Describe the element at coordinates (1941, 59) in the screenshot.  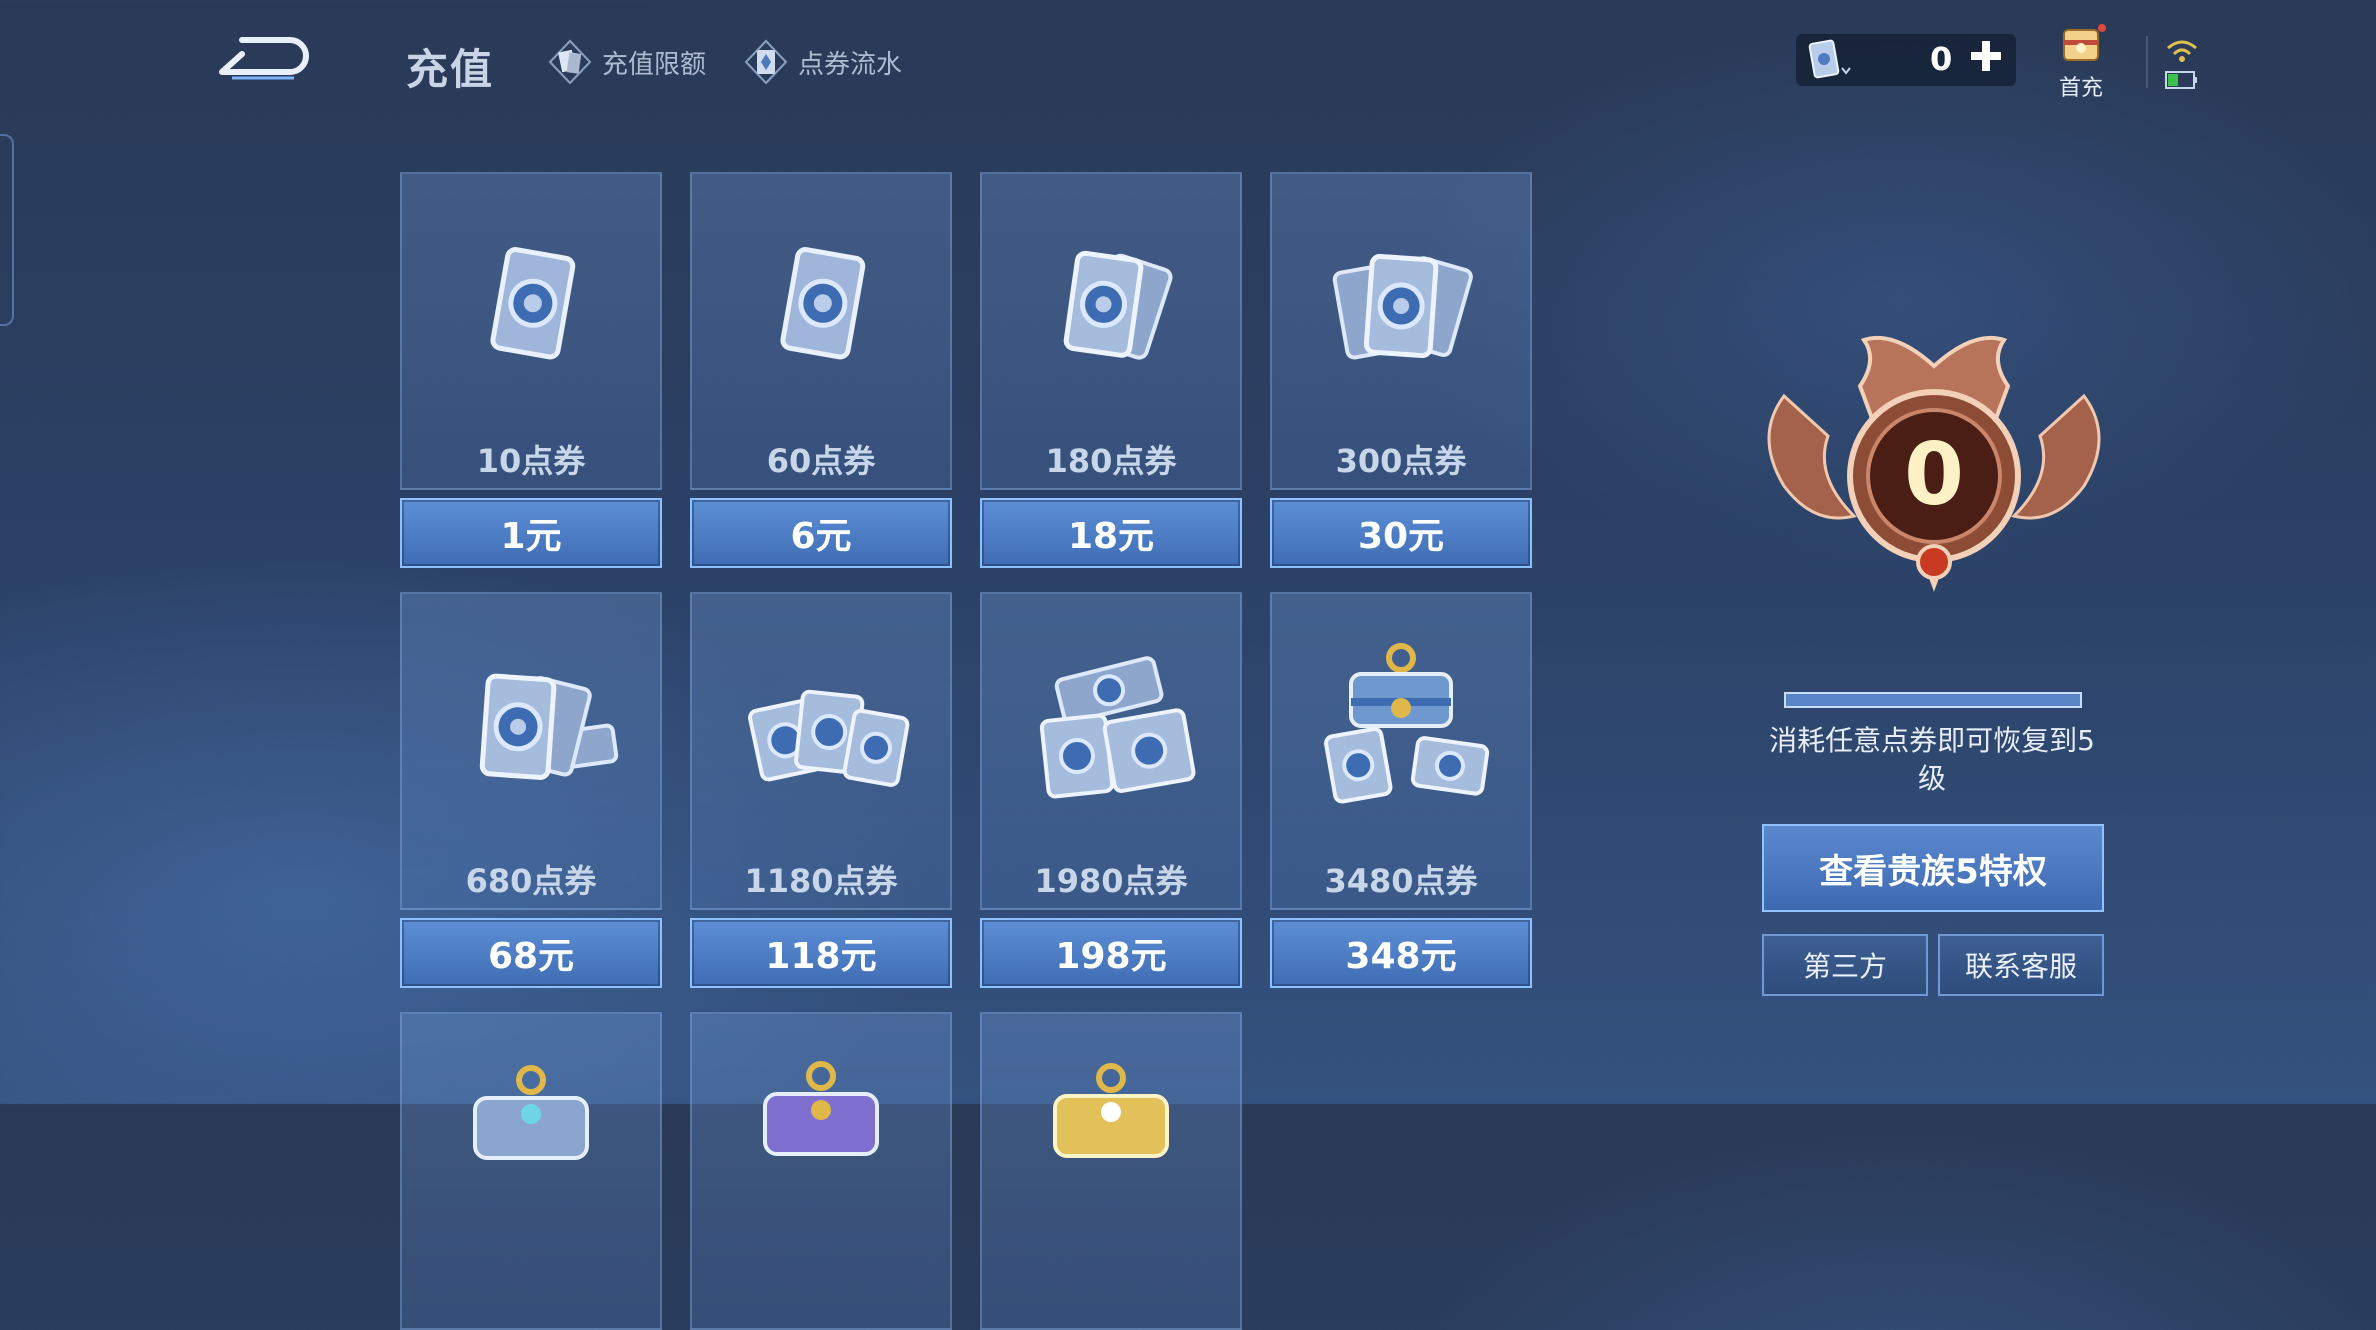
I see `currency-value: 0` at that location.